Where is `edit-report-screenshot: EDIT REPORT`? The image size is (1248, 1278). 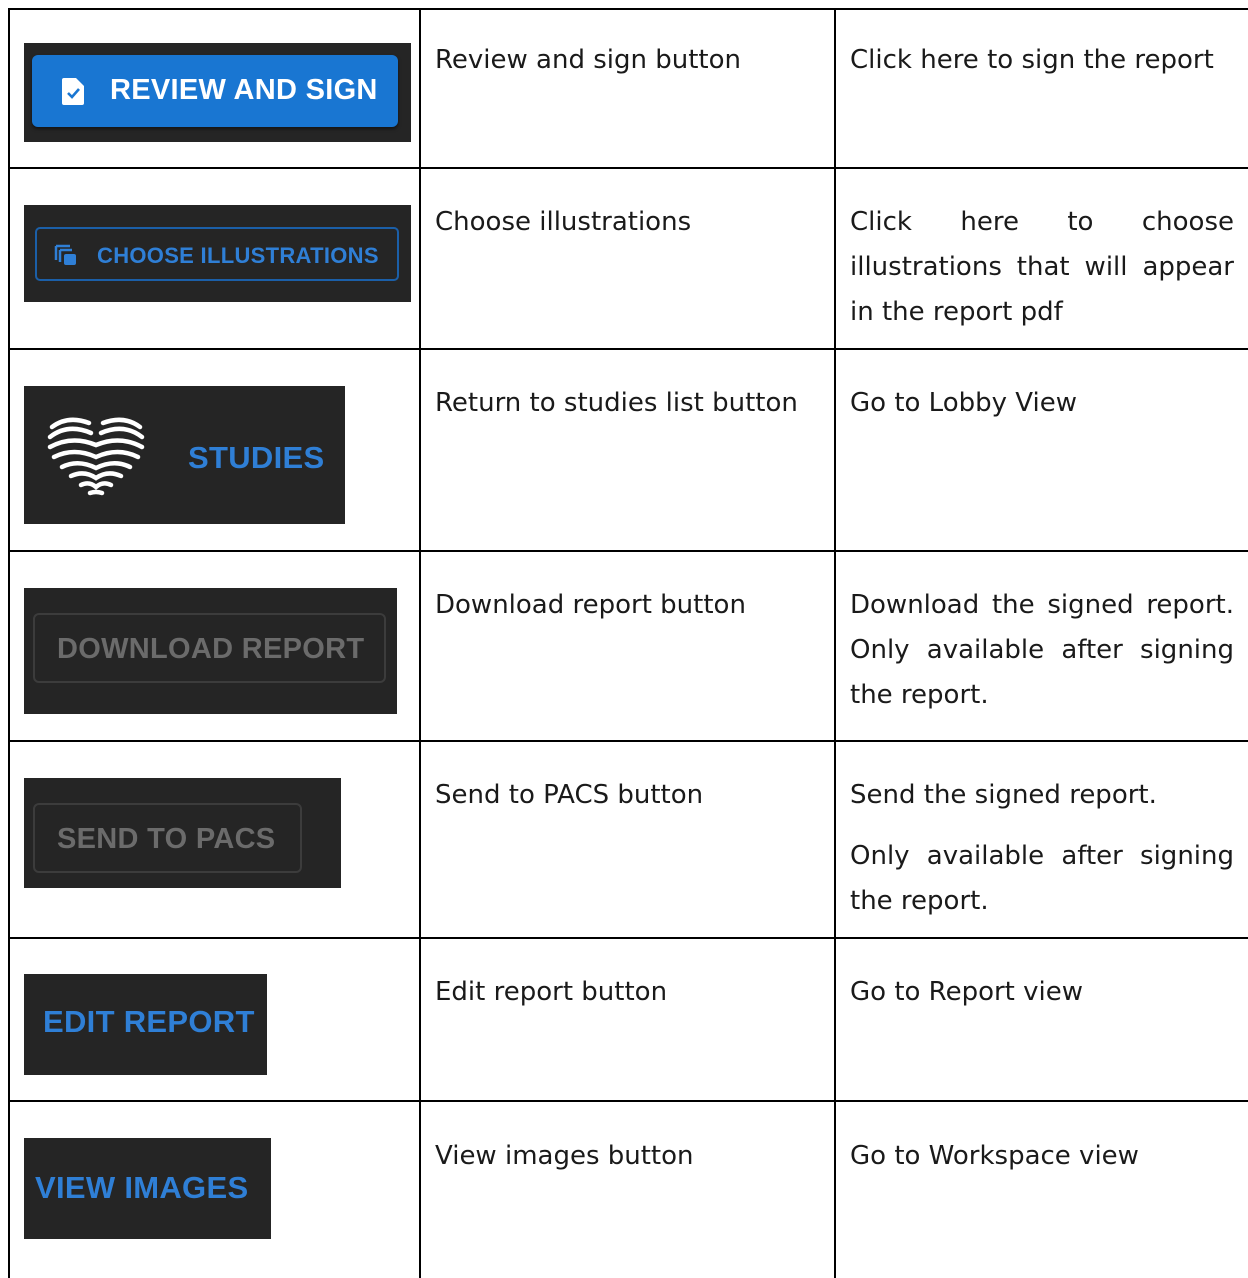 edit-report-screenshot: EDIT REPORT is located at coordinates (145, 1024).